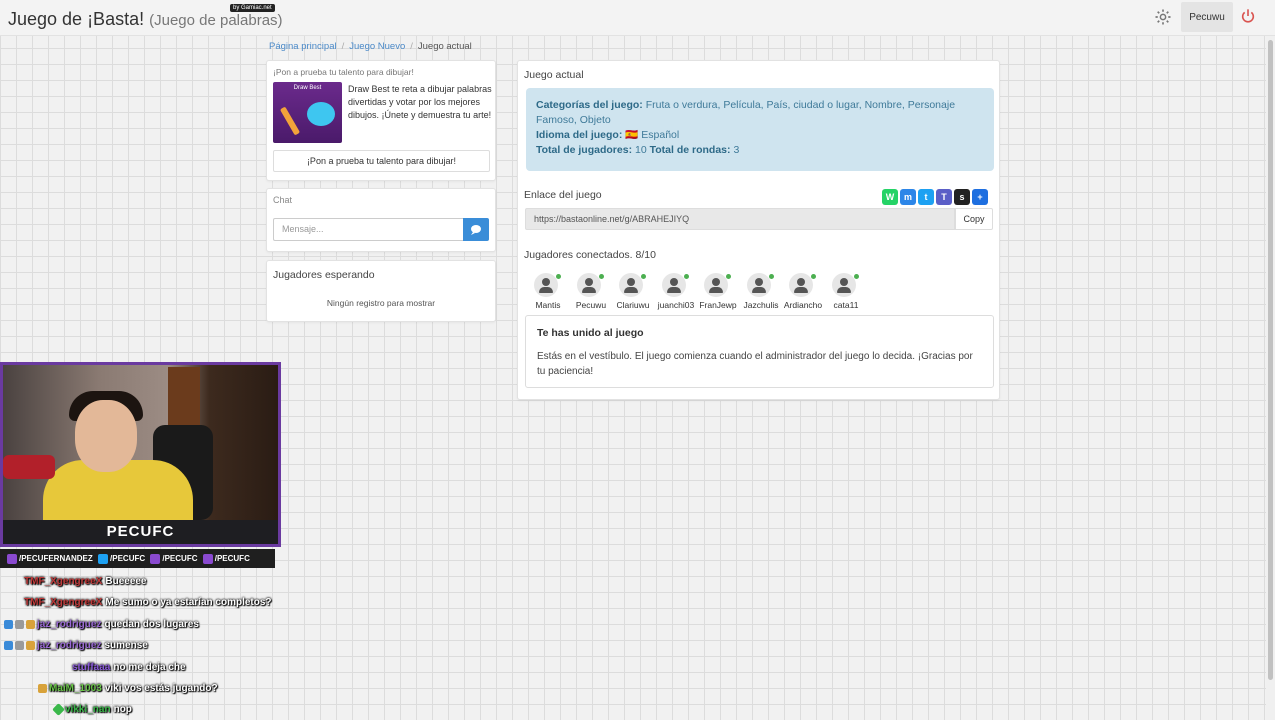  I want to click on paint-splash-icon, so click(321, 114).